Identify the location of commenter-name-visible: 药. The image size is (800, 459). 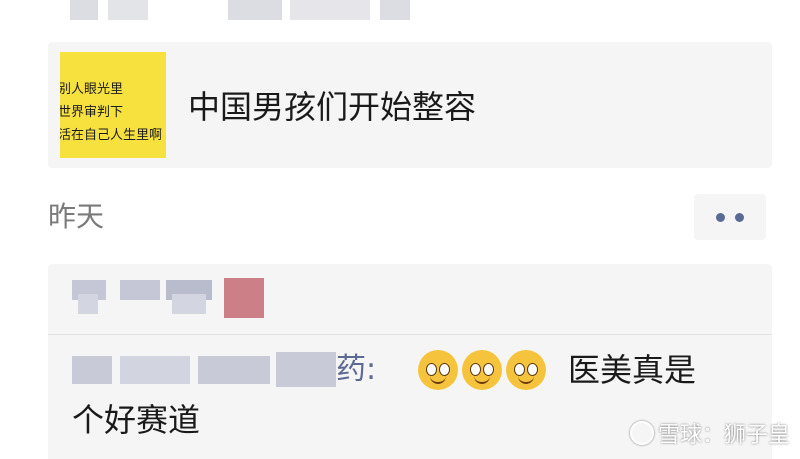
(351, 369).